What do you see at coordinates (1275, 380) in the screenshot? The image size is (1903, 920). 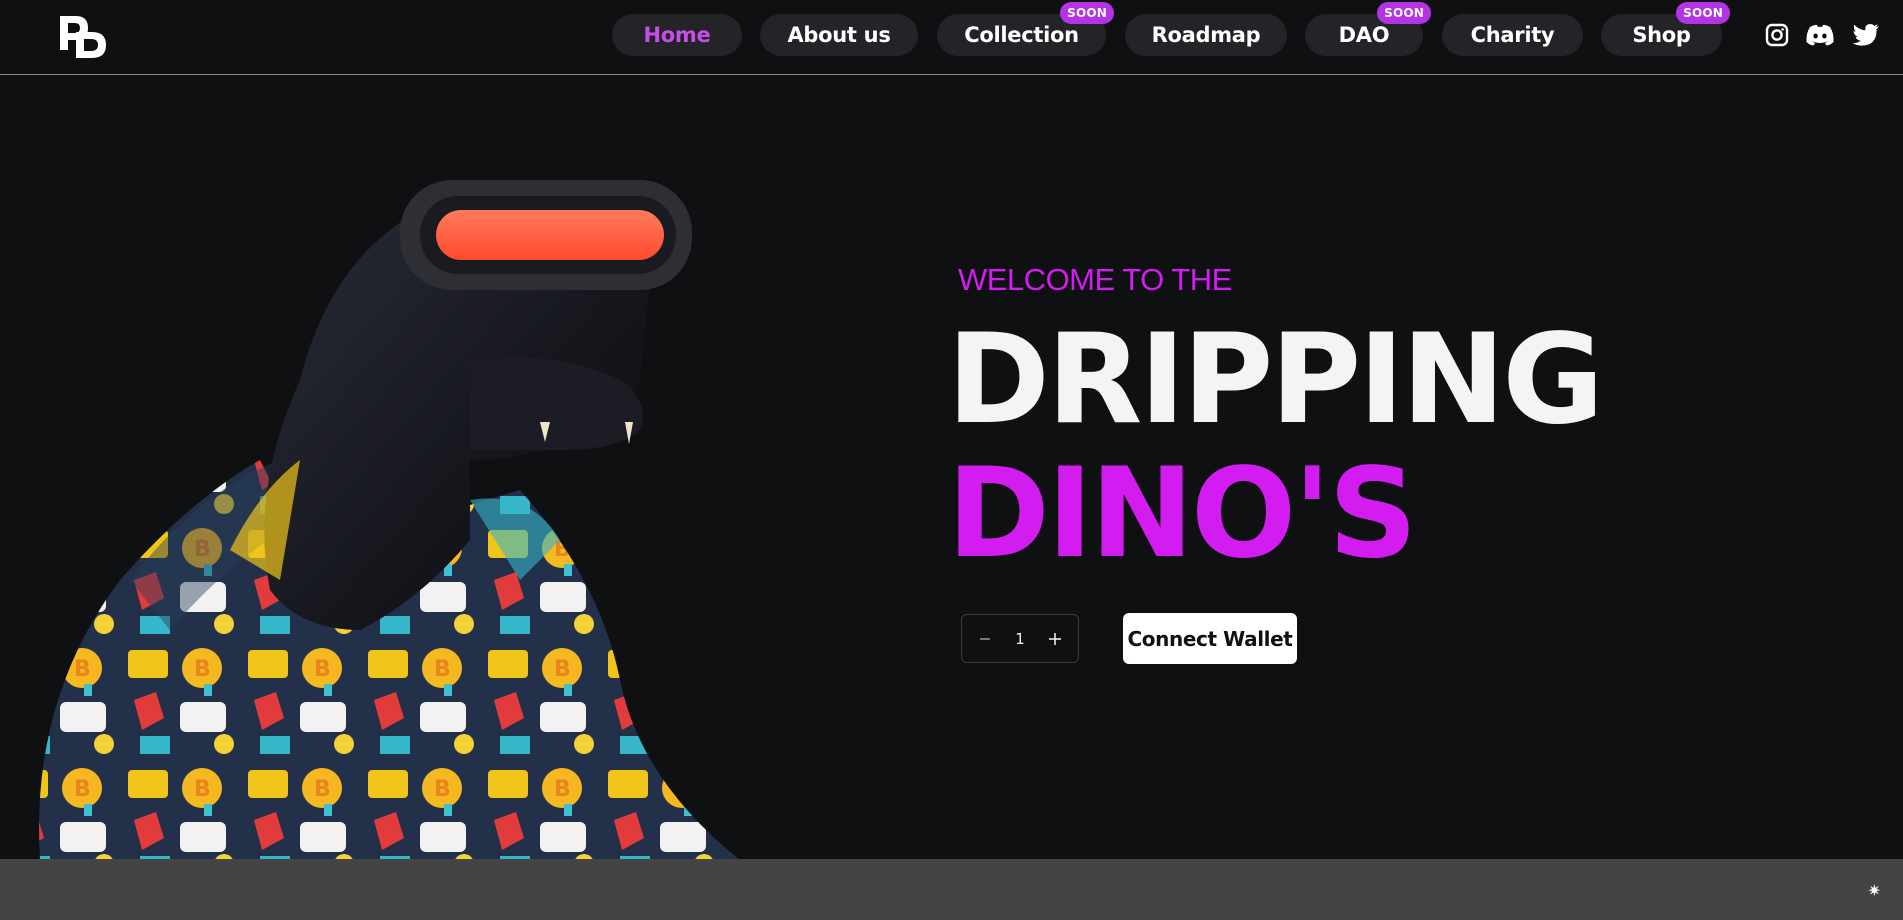 I see `title-dripping: DRIPPING` at bounding box center [1275, 380].